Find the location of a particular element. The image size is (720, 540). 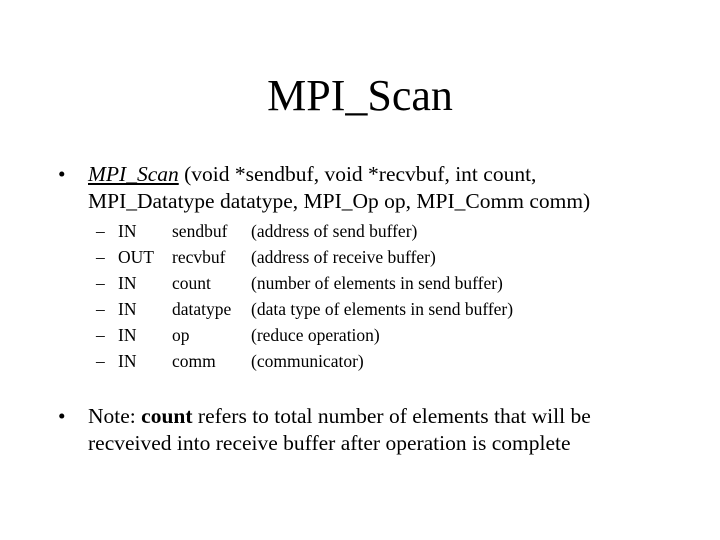

param-name: count is located at coordinates (191, 283).